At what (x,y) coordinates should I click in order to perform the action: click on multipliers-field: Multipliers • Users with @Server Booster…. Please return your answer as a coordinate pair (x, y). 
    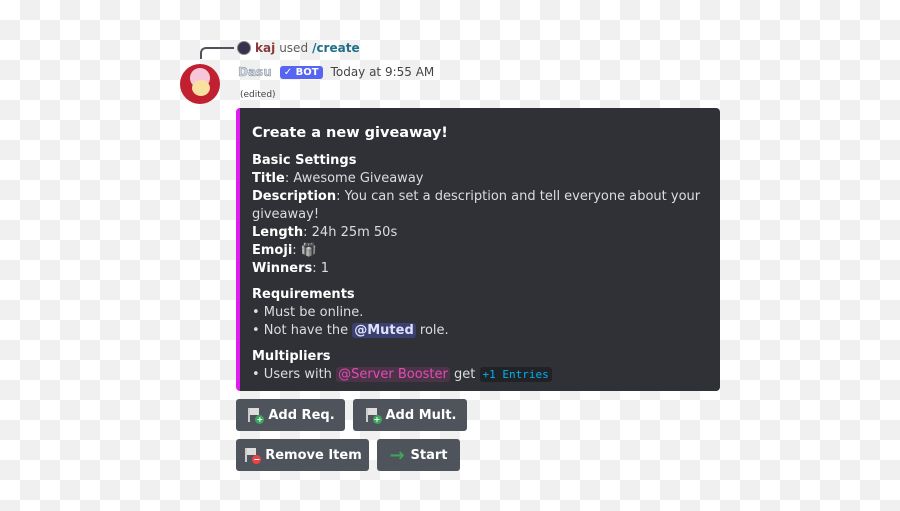
    Looking at the image, I should click on (480, 366).